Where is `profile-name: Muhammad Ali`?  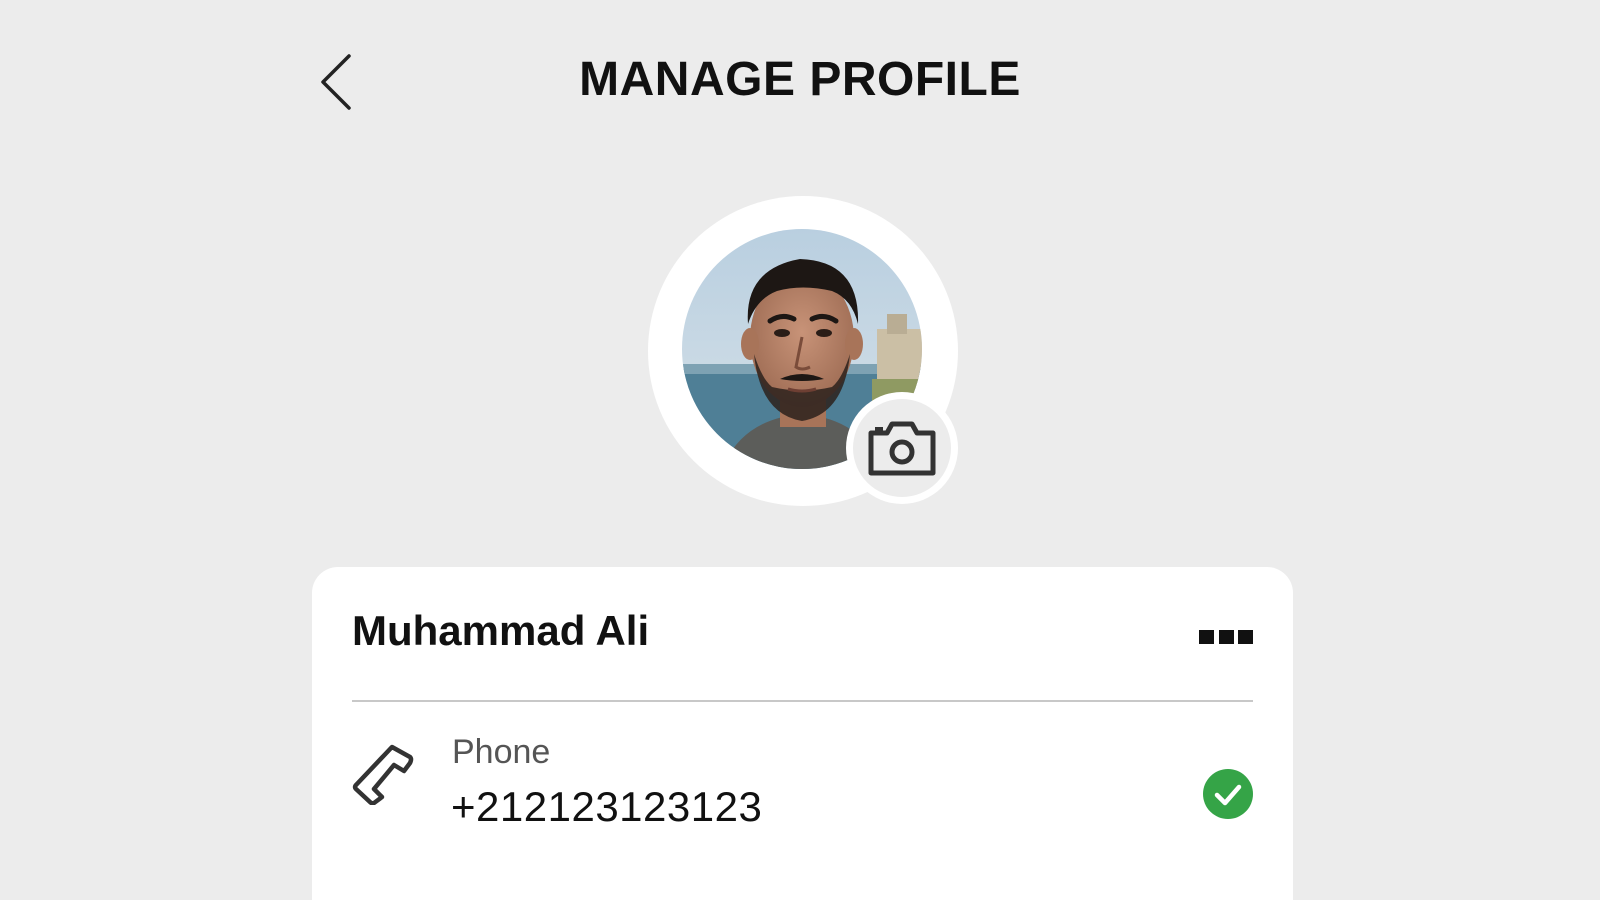
profile-name: Muhammad Ali is located at coordinates (501, 630).